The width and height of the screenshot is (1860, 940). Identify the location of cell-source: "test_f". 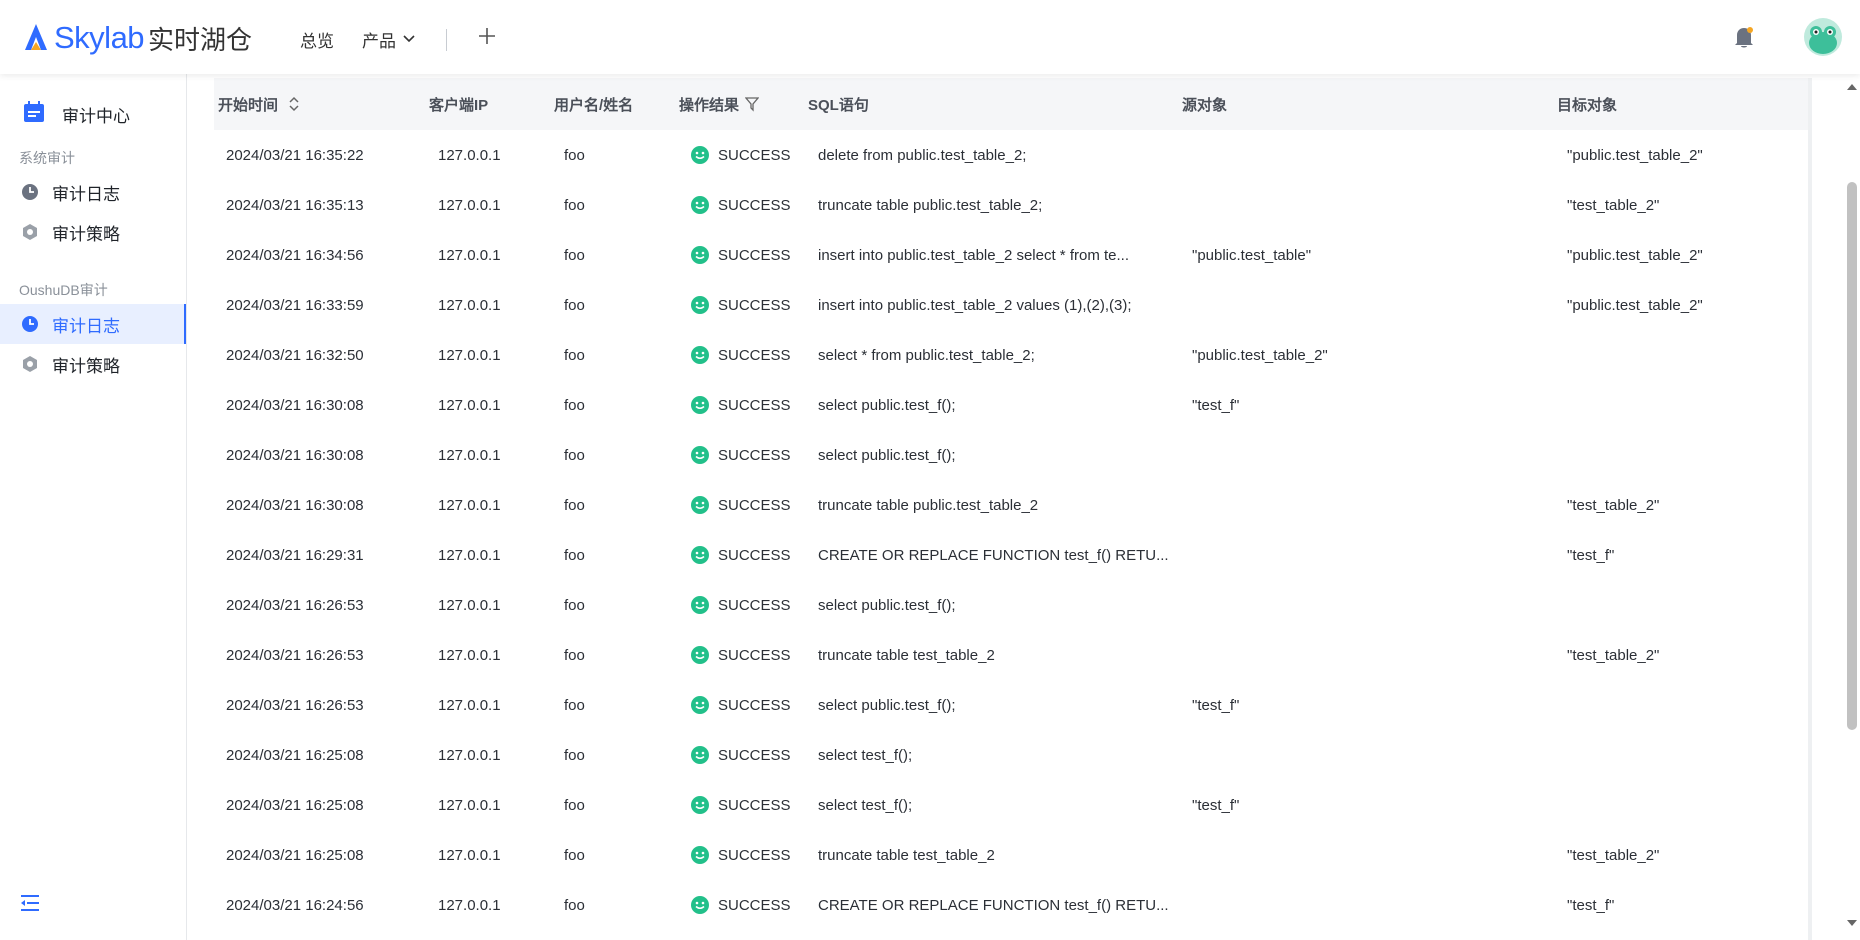
(1216, 705).